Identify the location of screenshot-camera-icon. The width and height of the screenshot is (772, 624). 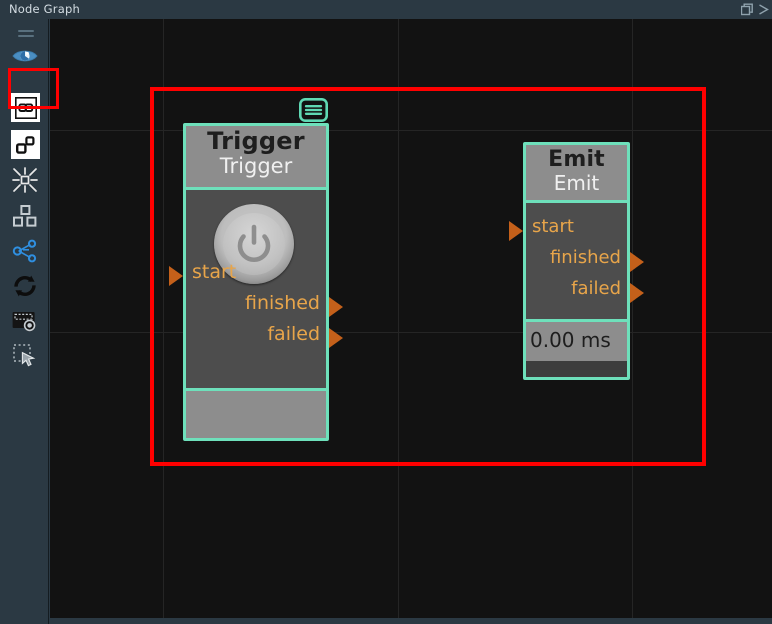
(25, 321).